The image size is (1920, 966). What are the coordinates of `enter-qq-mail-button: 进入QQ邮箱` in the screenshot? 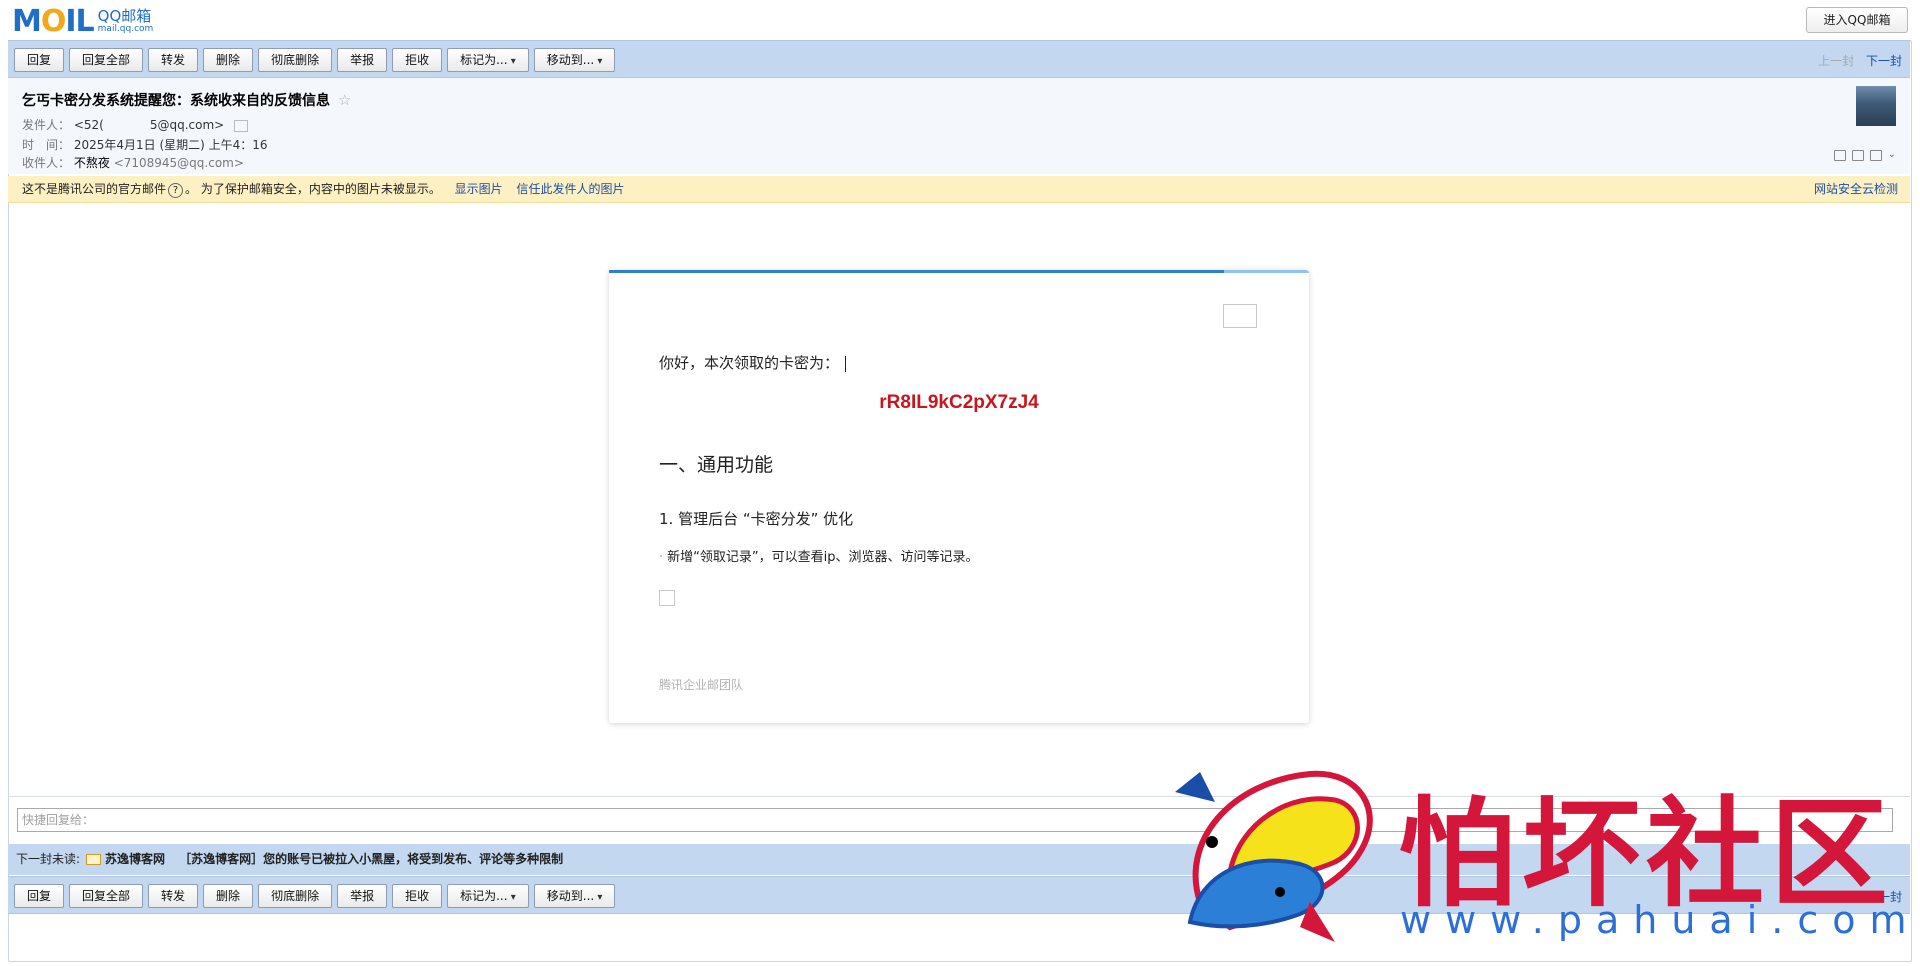 It's located at (1857, 20).